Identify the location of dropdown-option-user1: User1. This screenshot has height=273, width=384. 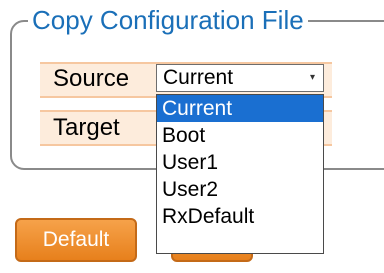
(240, 162).